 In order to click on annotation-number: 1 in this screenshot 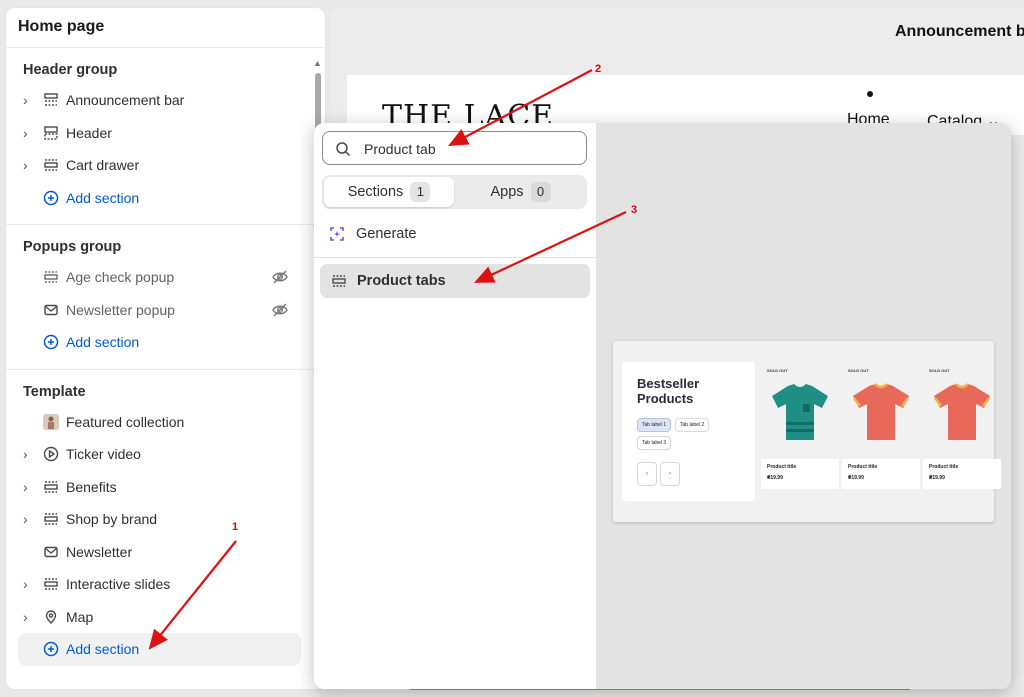, I will do `click(235, 527)`.